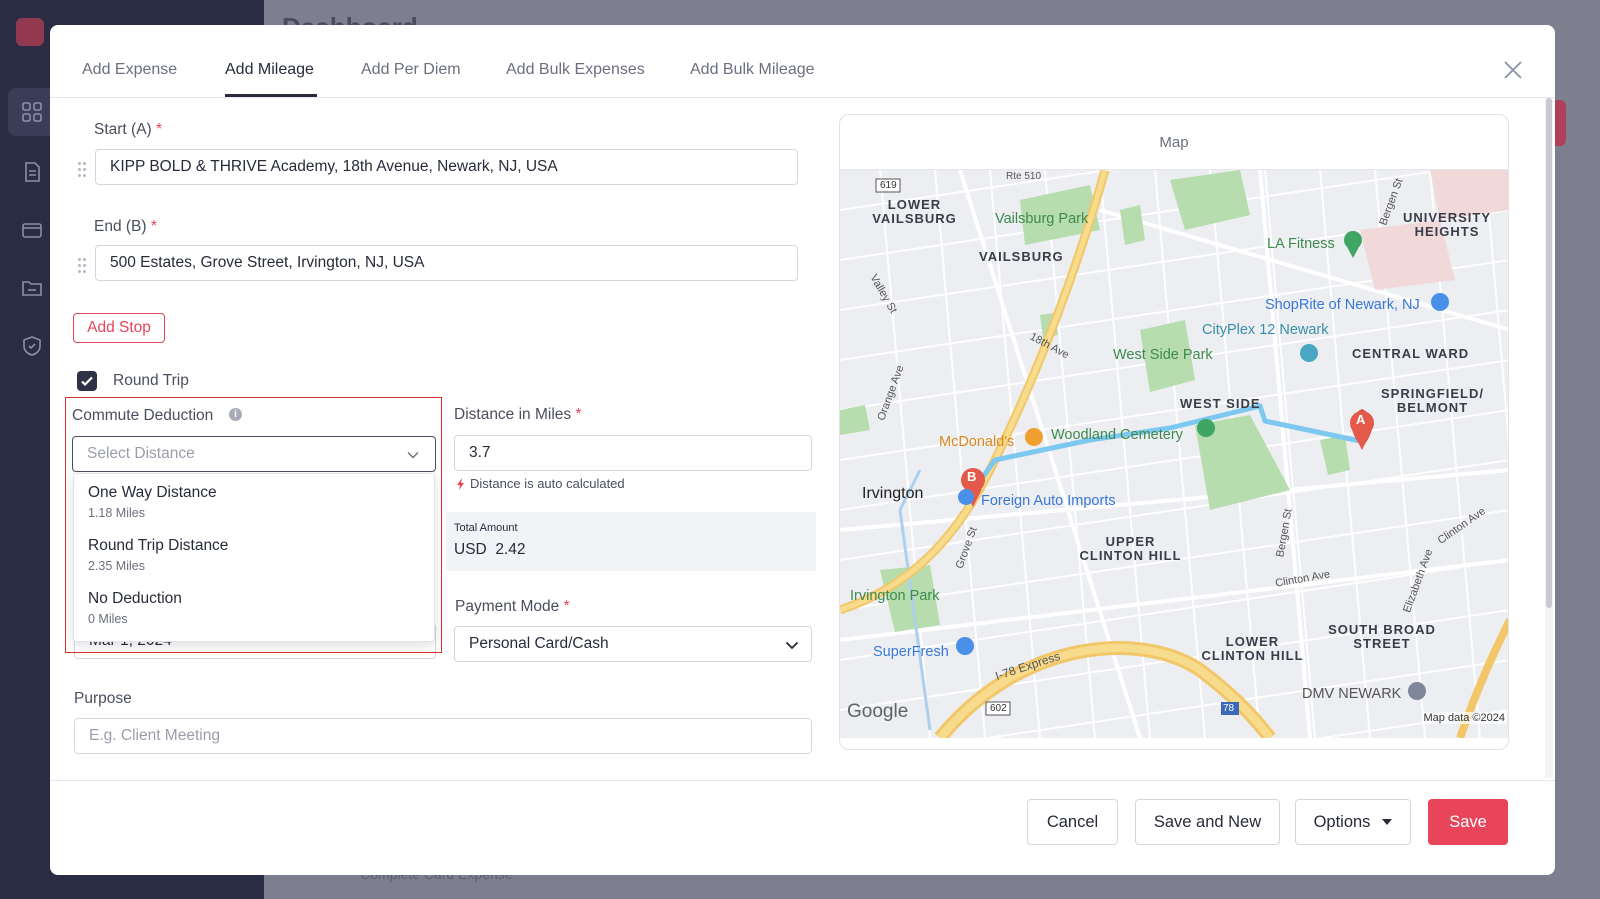  What do you see at coordinates (1432, 400) in the screenshot?
I see `map-label: SPRINGFIELD/ BELMONT` at bounding box center [1432, 400].